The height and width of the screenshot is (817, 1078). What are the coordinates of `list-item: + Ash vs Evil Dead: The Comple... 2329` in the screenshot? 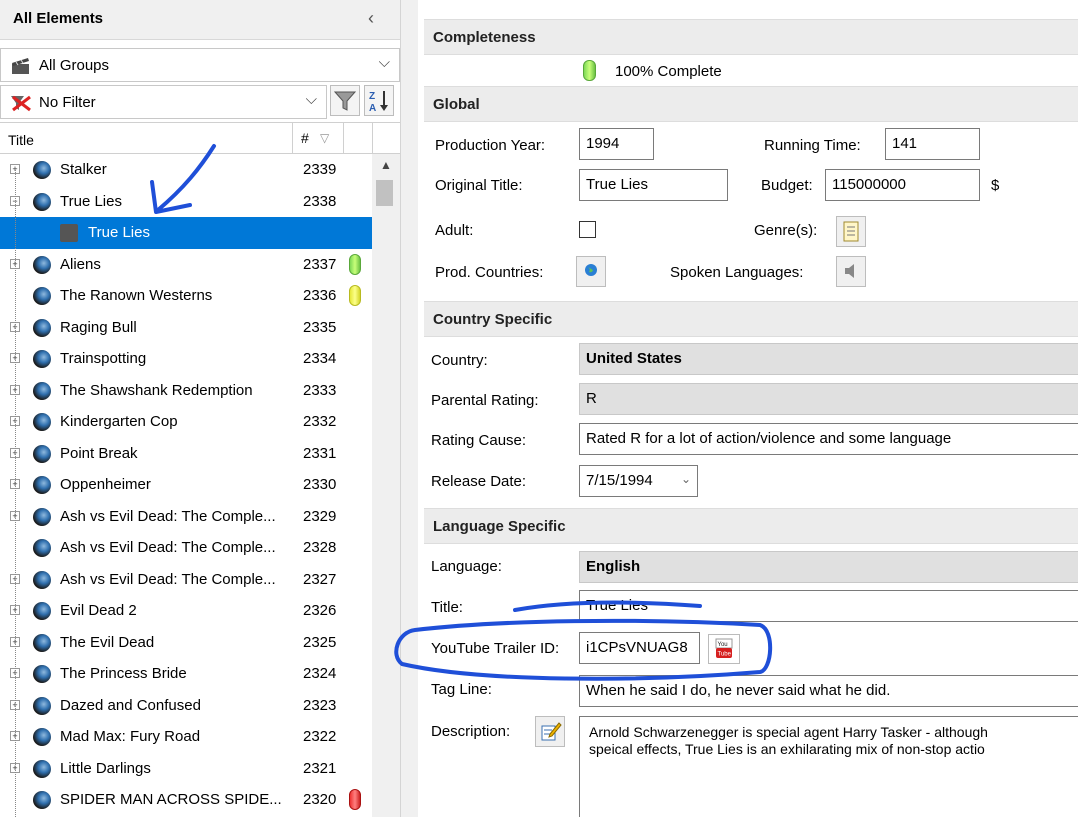 It's located at (186, 517).